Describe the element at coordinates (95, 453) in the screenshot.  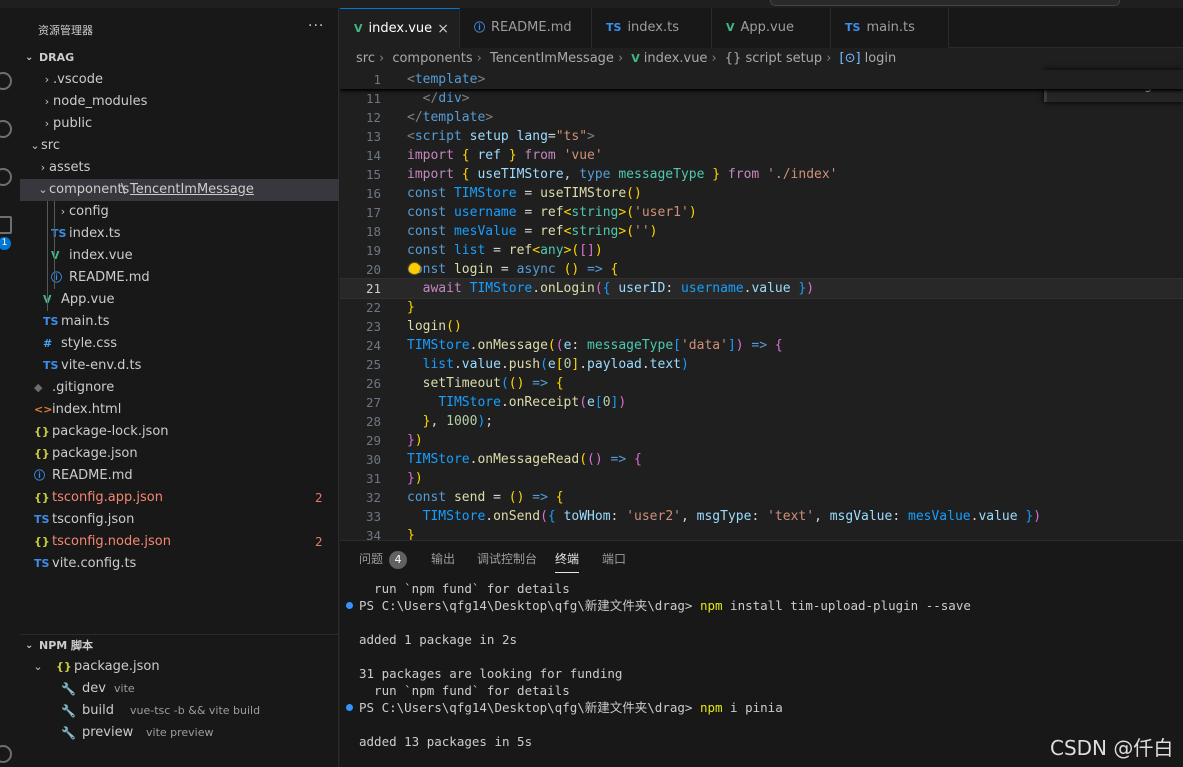
I see `tree-item-label: package.json` at that location.